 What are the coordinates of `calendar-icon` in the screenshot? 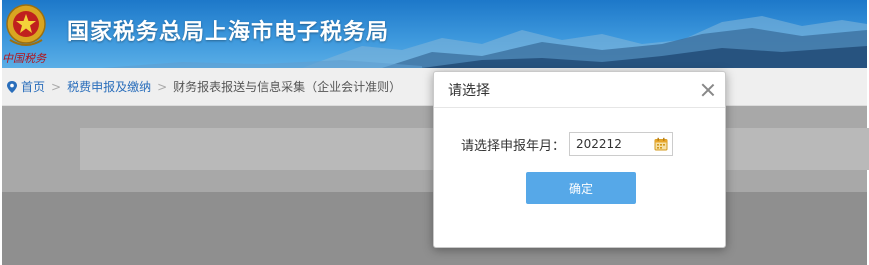 It's located at (661, 144).